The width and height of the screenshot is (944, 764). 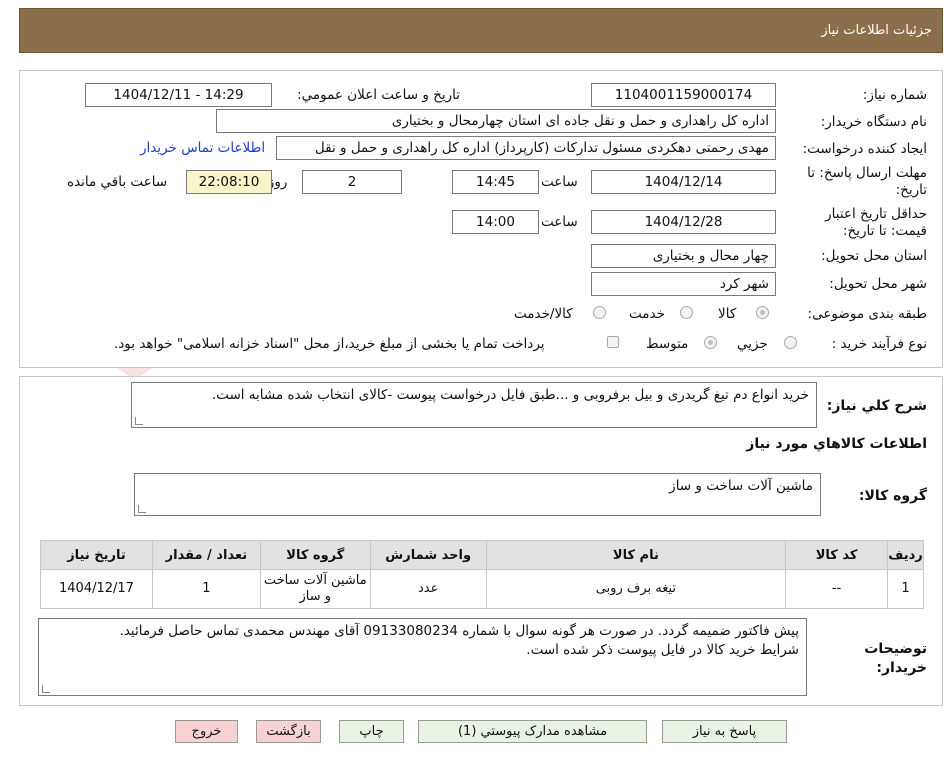 I want to click on col-unit: واحد شمارش, so click(x=428, y=555).